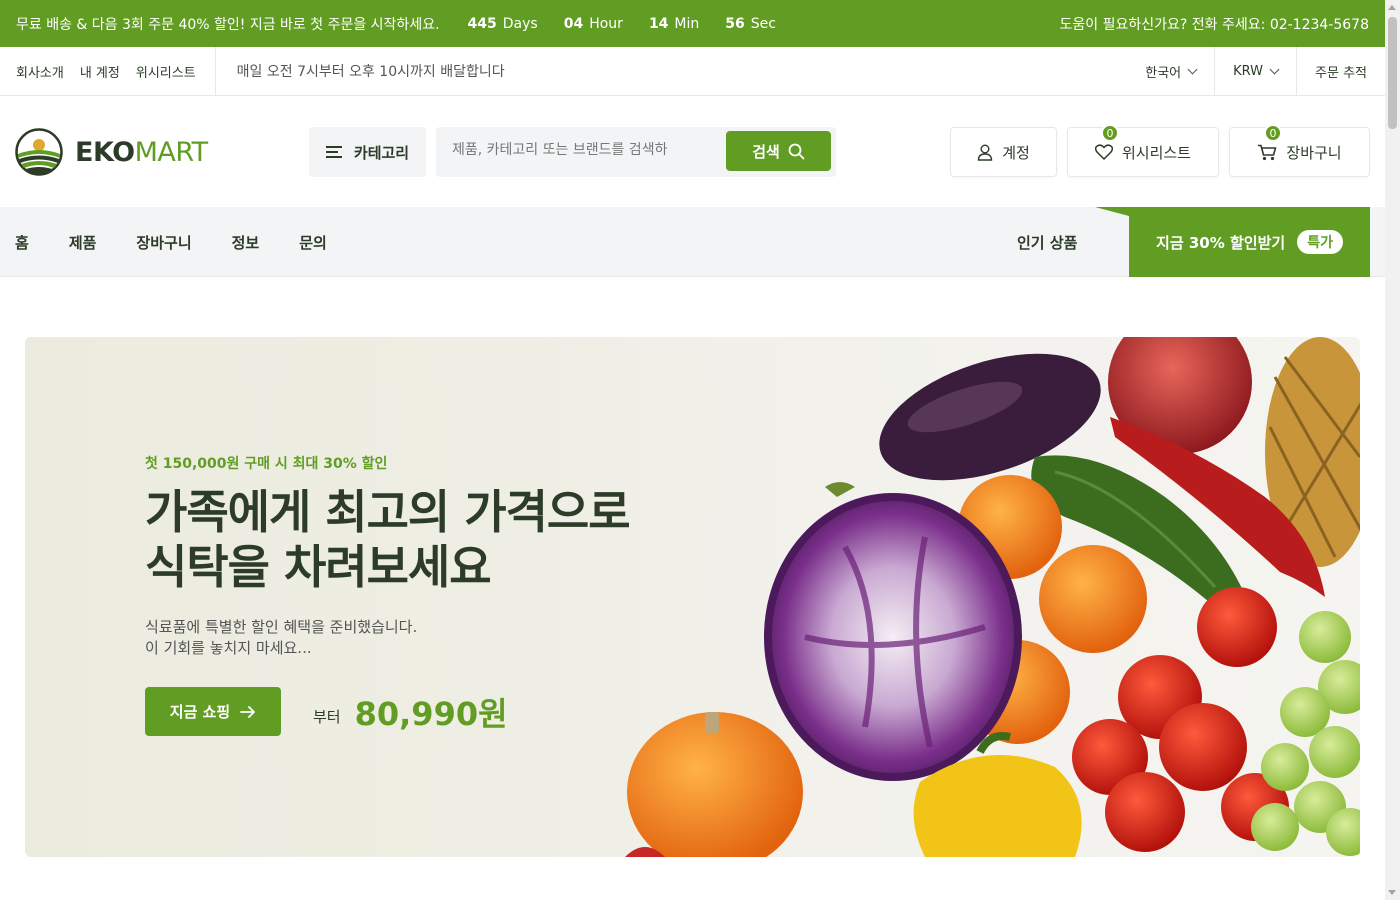 The height and width of the screenshot is (900, 1400). What do you see at coordinates (281, 627) in the screenshot?
I see `hero-description-line-1: 식료품에 특별한 할인 혜택을 준비했습니다.` at bounding box center [281, 627].